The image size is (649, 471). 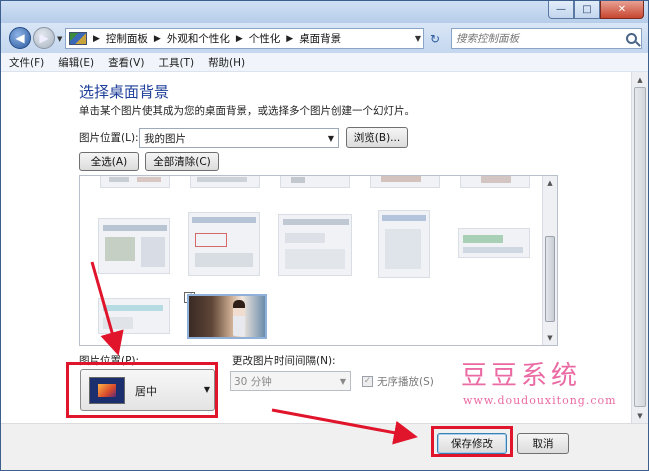 What do you see at coordinates (239, 138) in the screenshot?
I see `picture-location-select: 我的图片 ▼` at bounding box center [239, 138].